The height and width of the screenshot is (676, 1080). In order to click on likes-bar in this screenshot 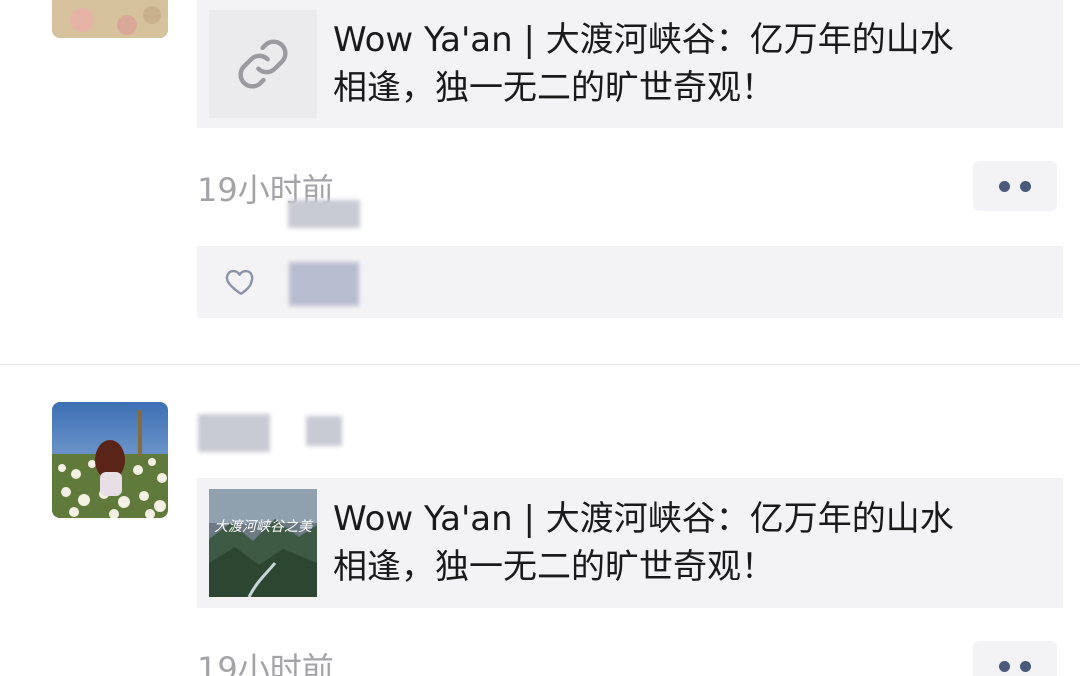, I will do `click(630, 282)`.